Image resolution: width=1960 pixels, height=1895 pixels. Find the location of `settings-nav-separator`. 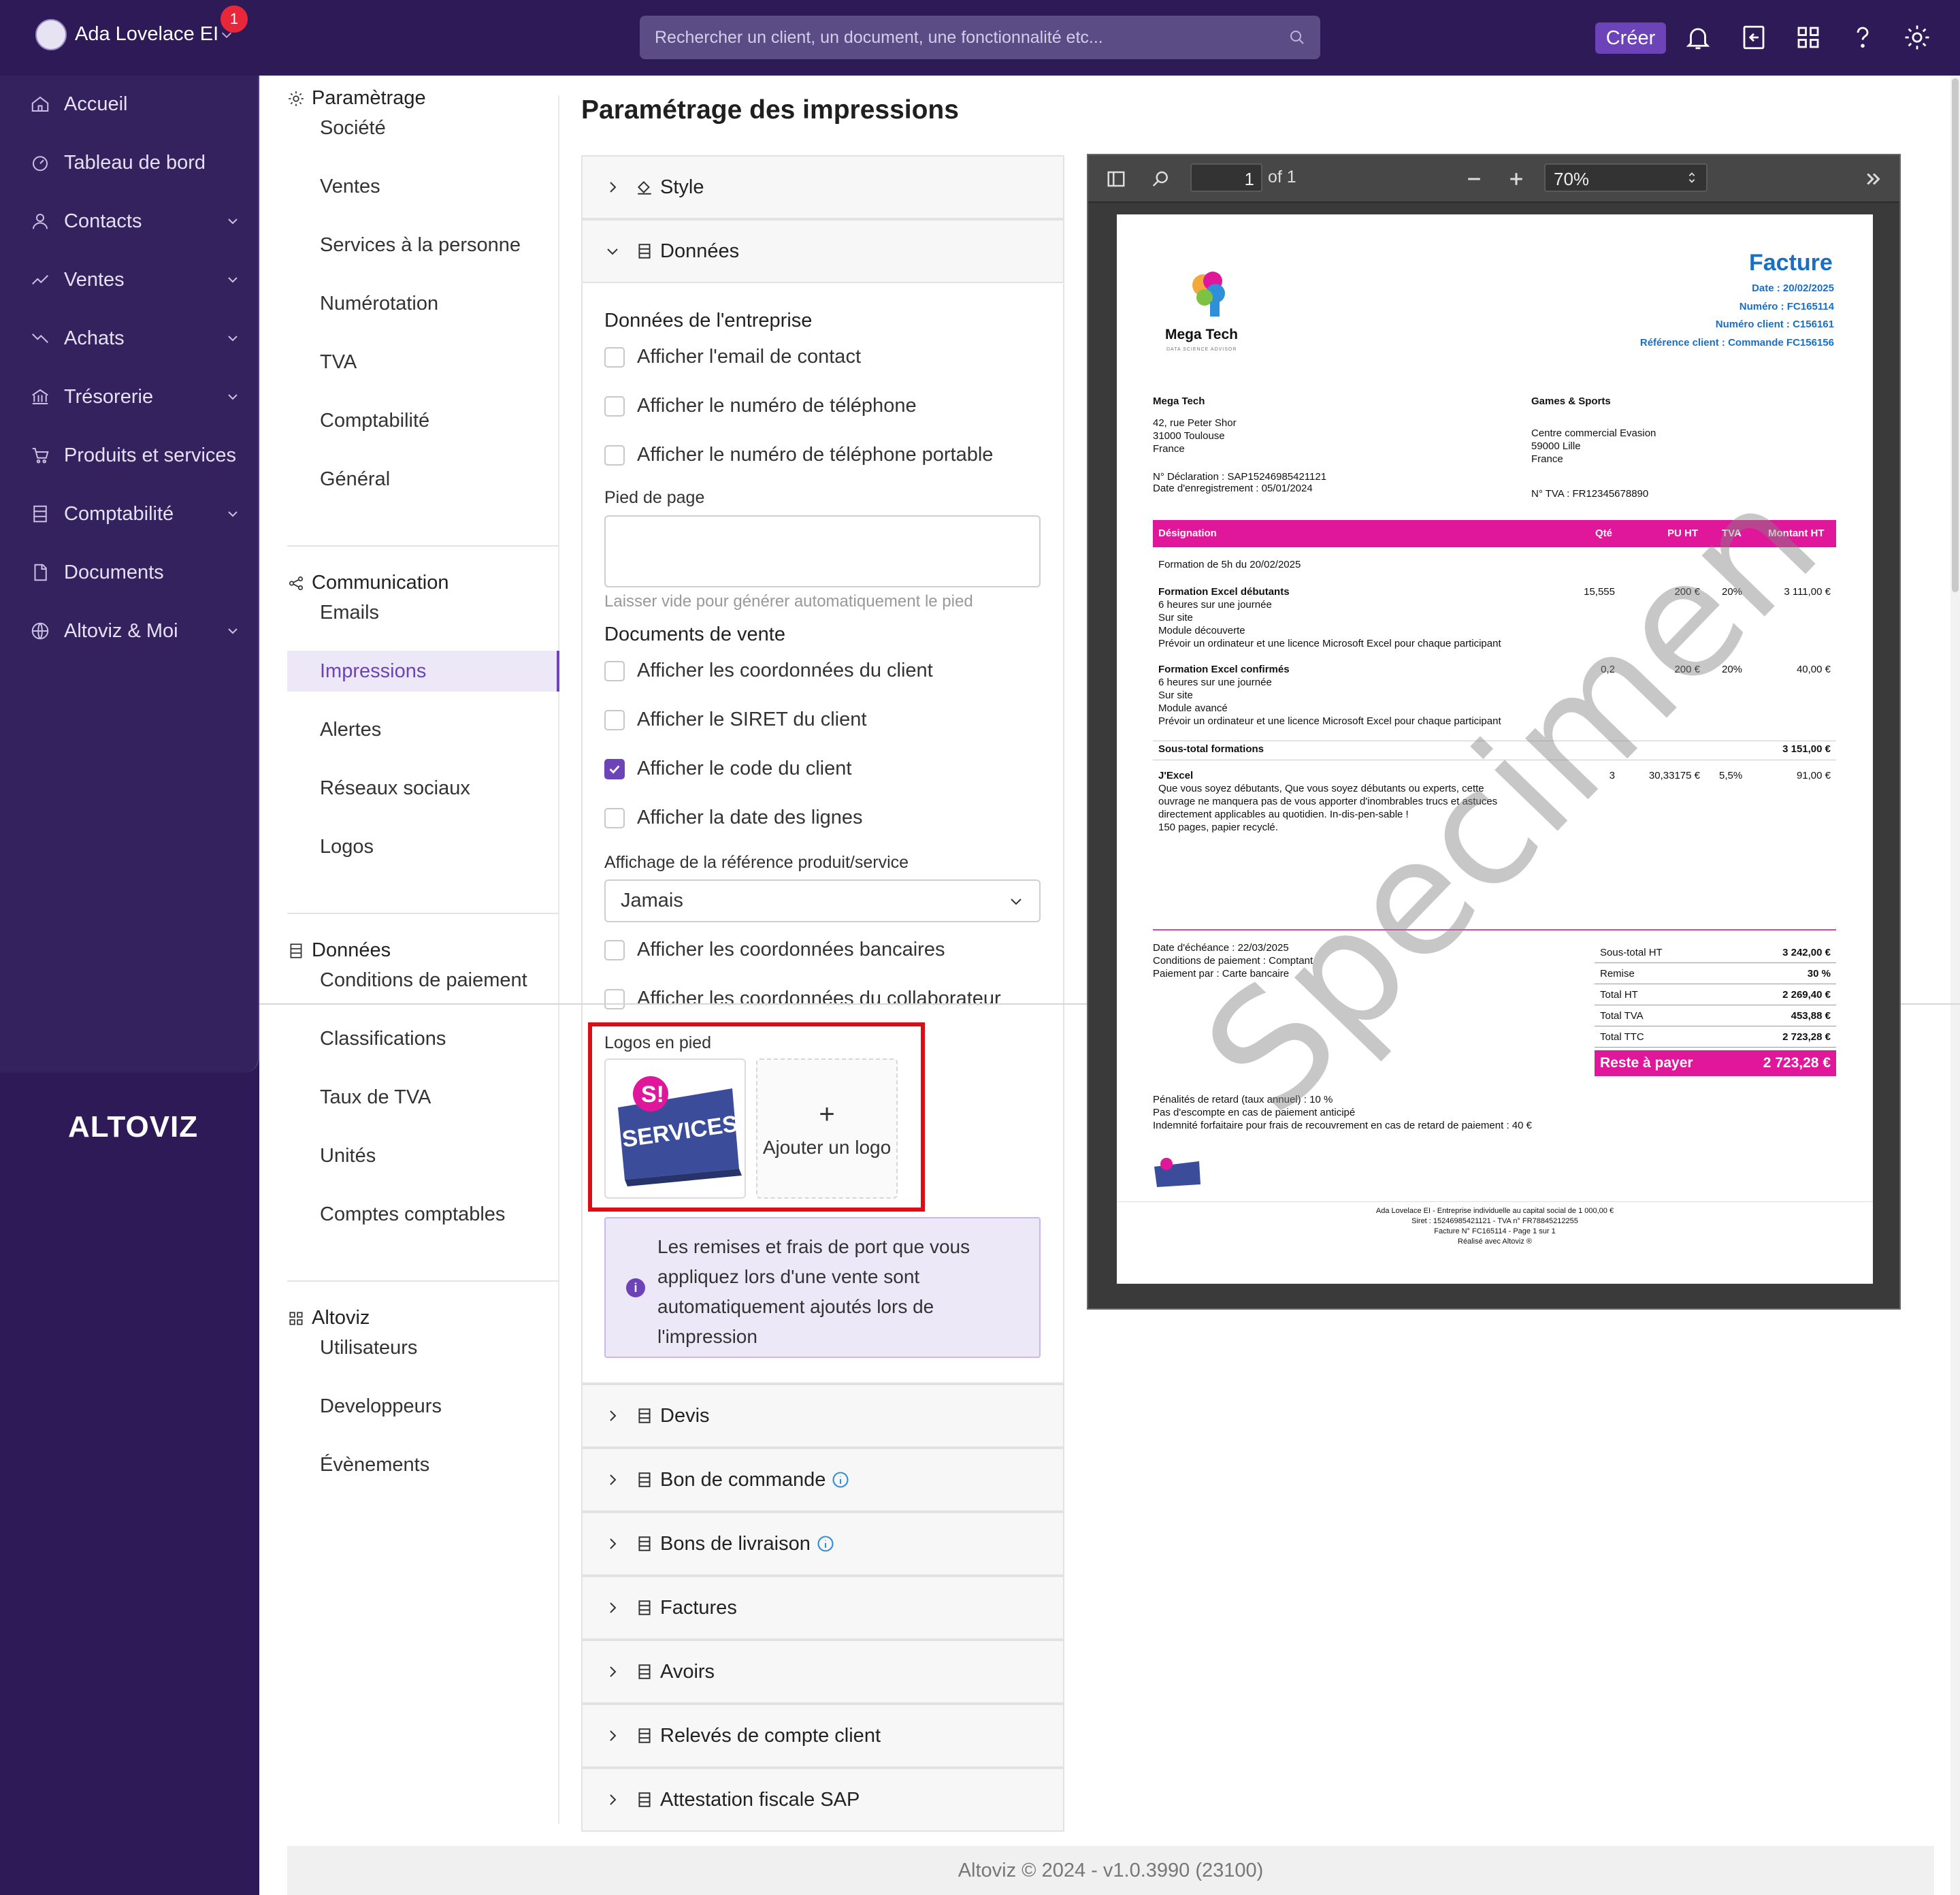

settings-nav-separator is located at coordinates (423, 546).